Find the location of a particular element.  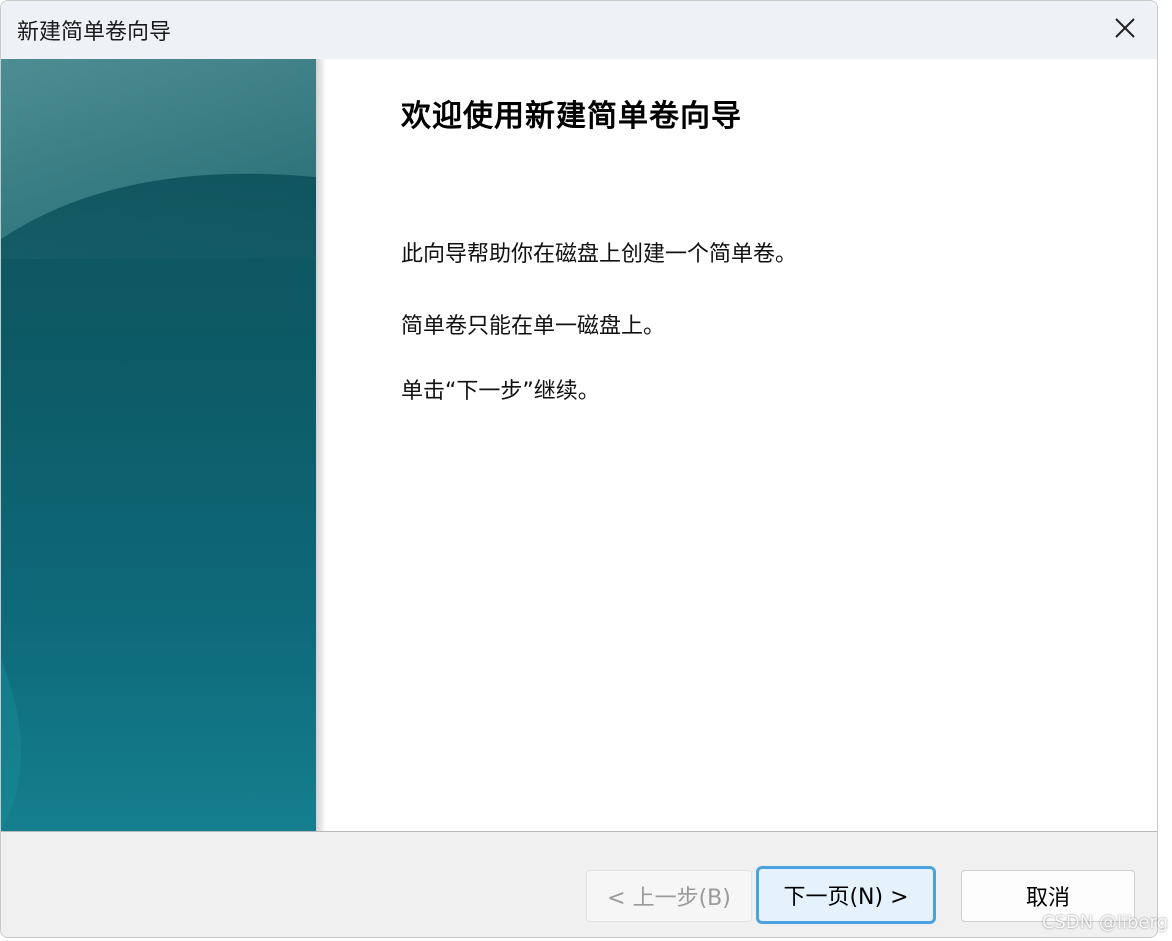

watermark: CSDN @liberg is located at coordinates (1104, 922).